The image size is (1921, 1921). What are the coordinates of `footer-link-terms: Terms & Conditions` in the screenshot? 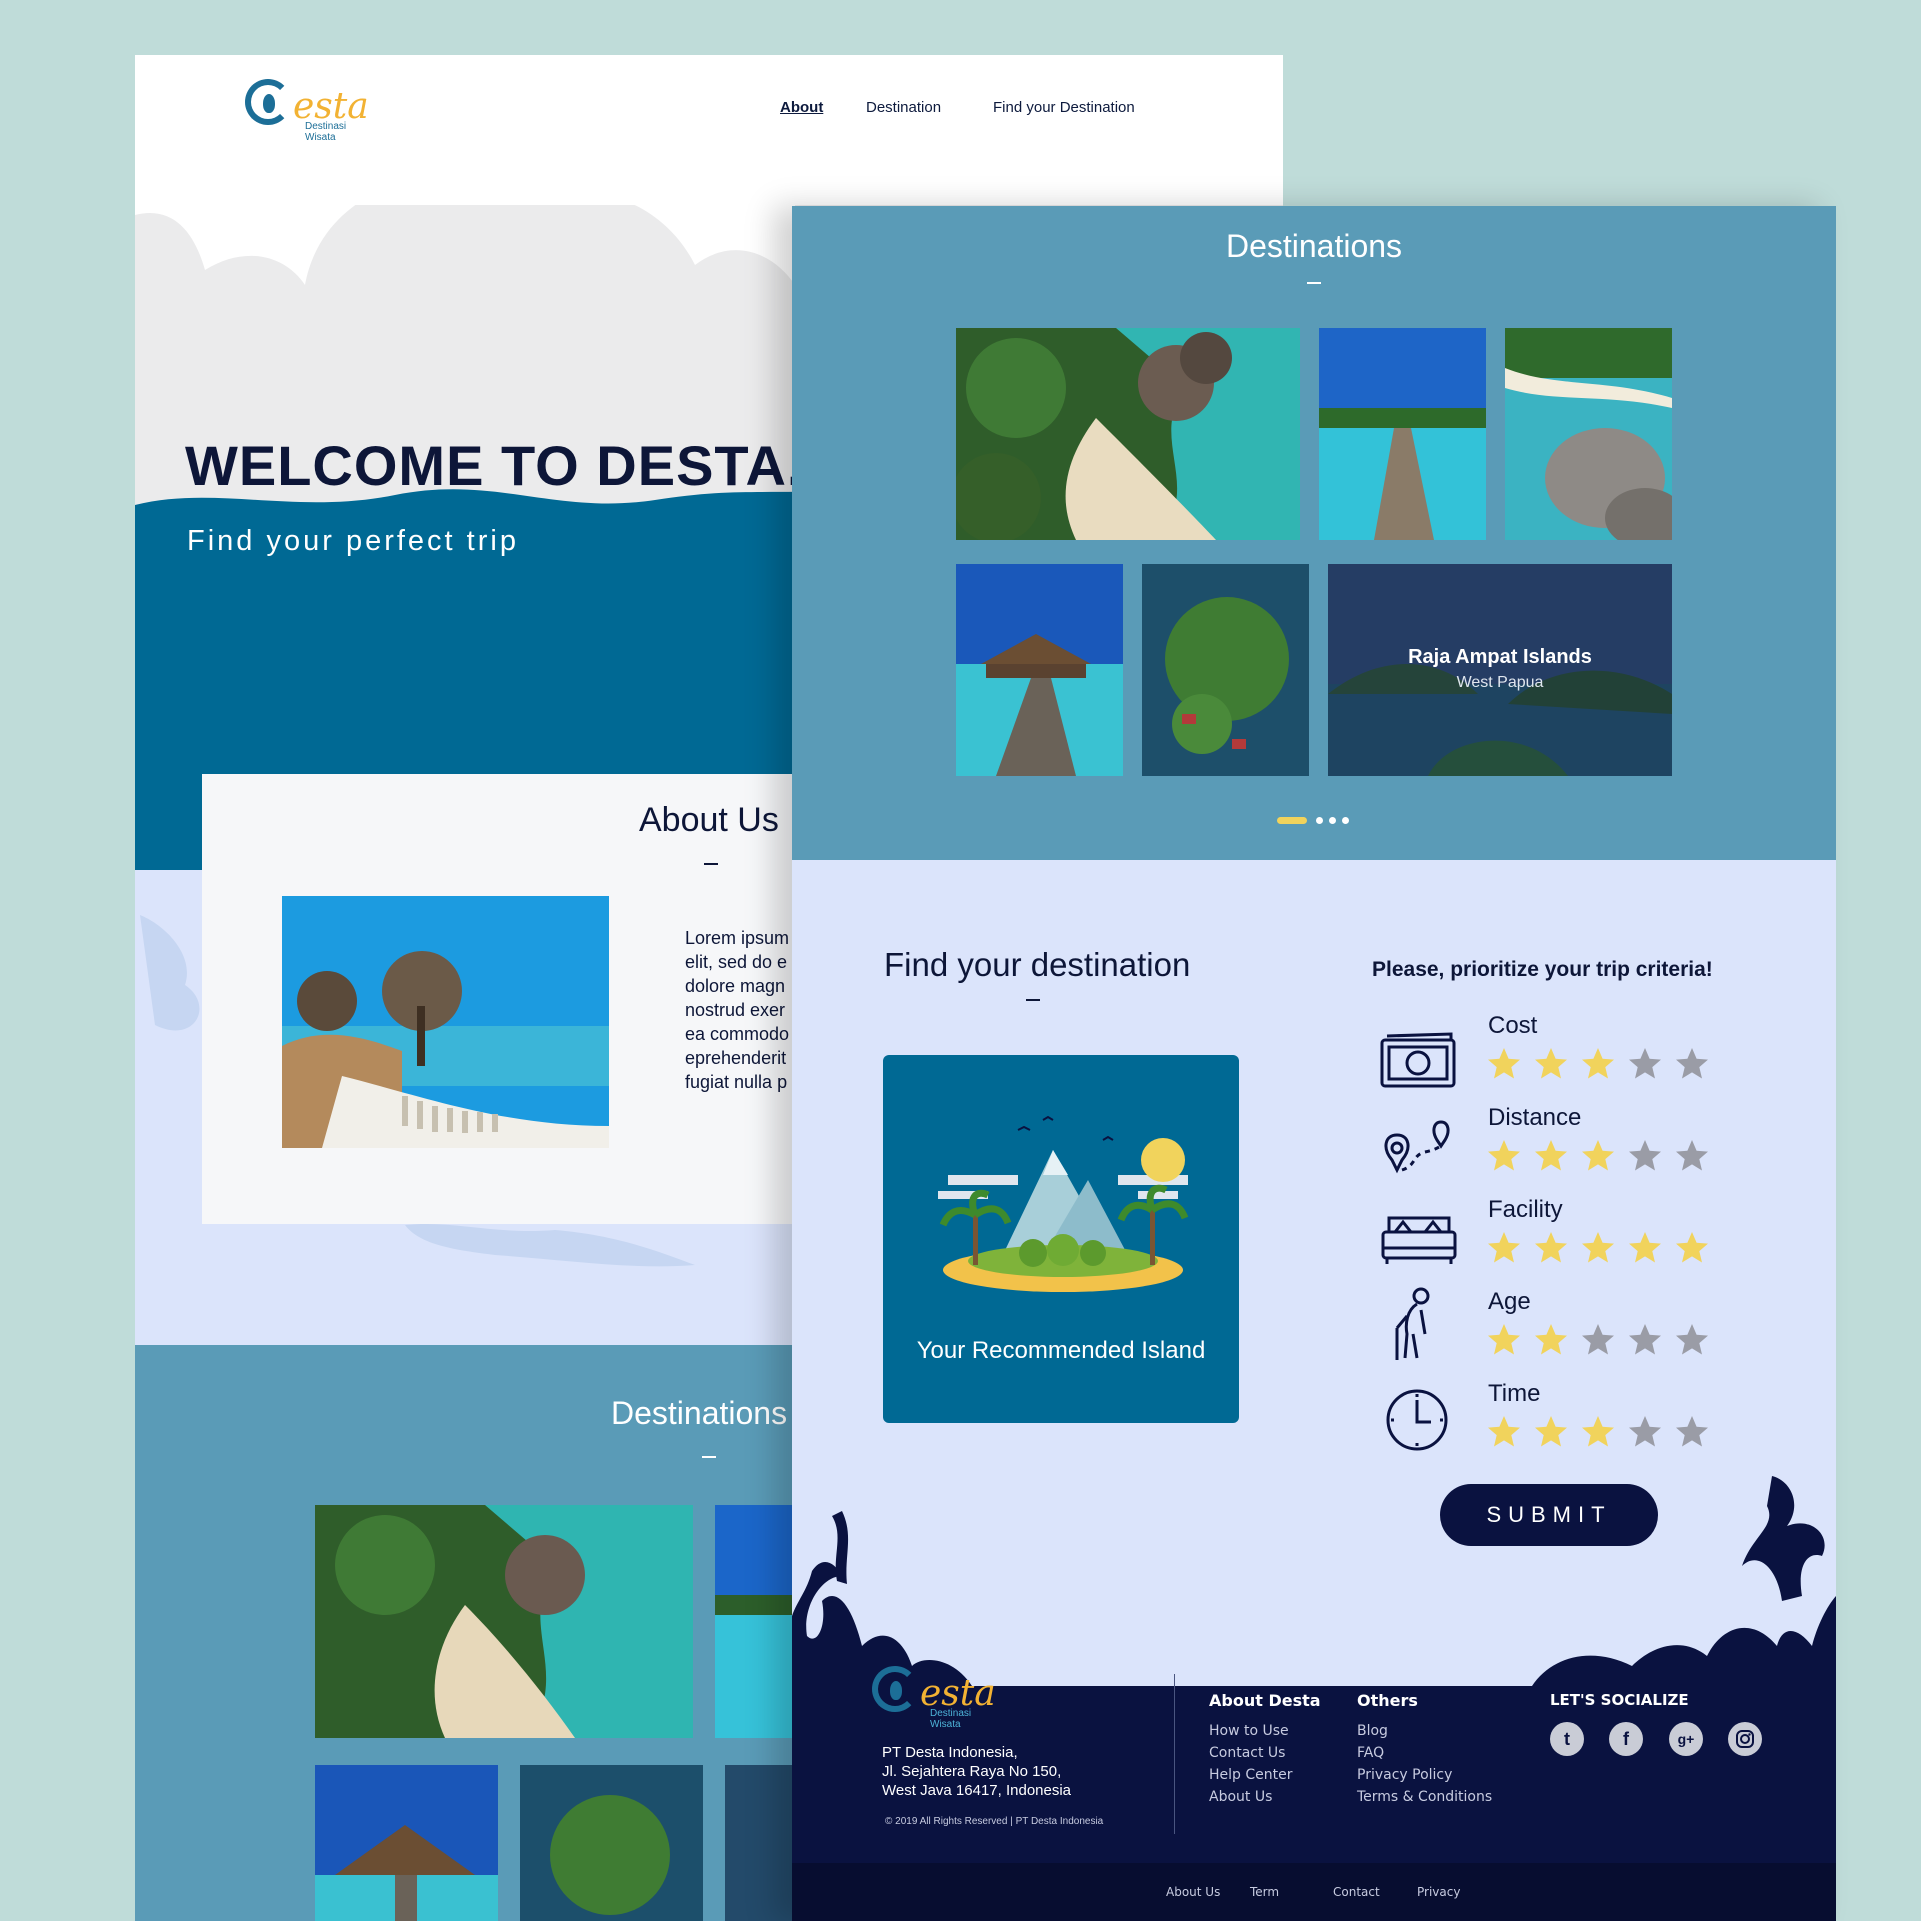 It's located at (1424, 1797).